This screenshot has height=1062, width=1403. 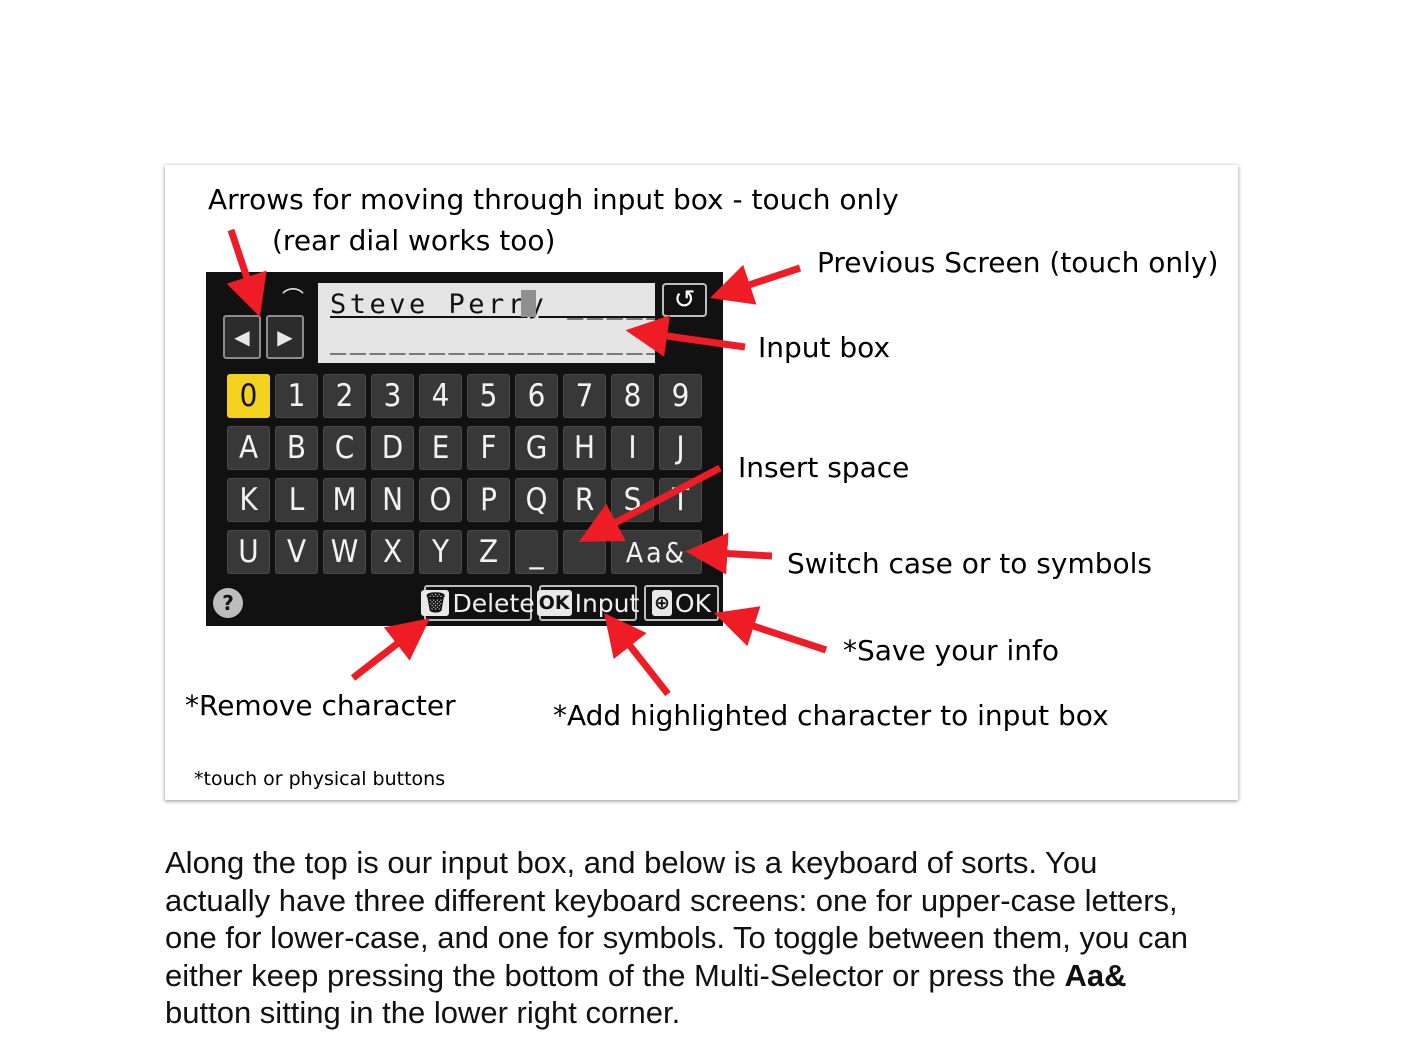 I want to click on ok-badge-icon: OK, so click(x=554, y=603).